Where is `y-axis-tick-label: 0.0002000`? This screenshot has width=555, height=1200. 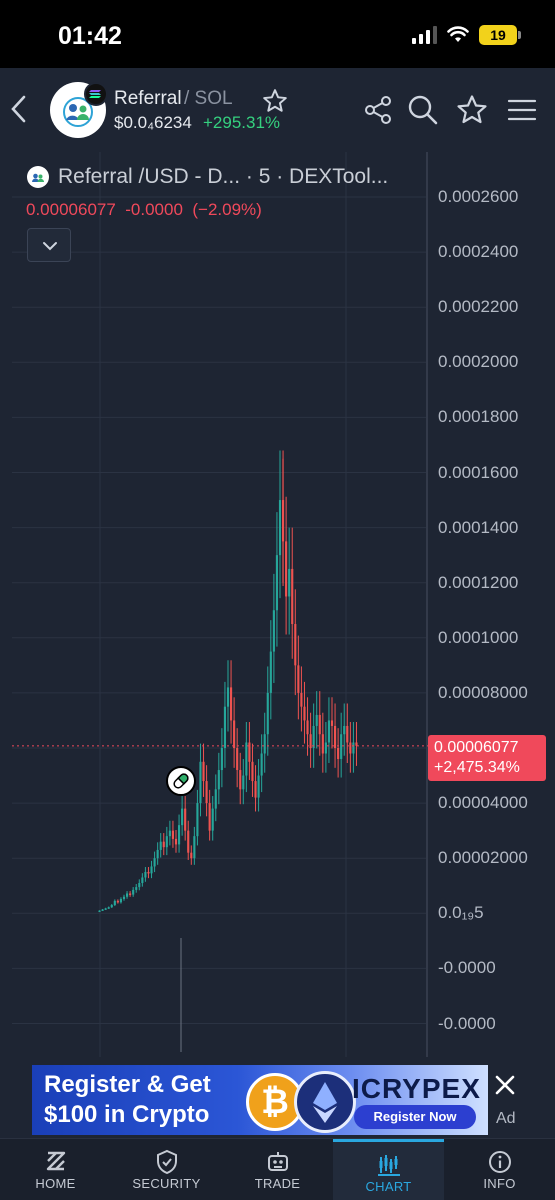
y-axis-tick-label: 0.0002000 is located at coordinates (478, 362).